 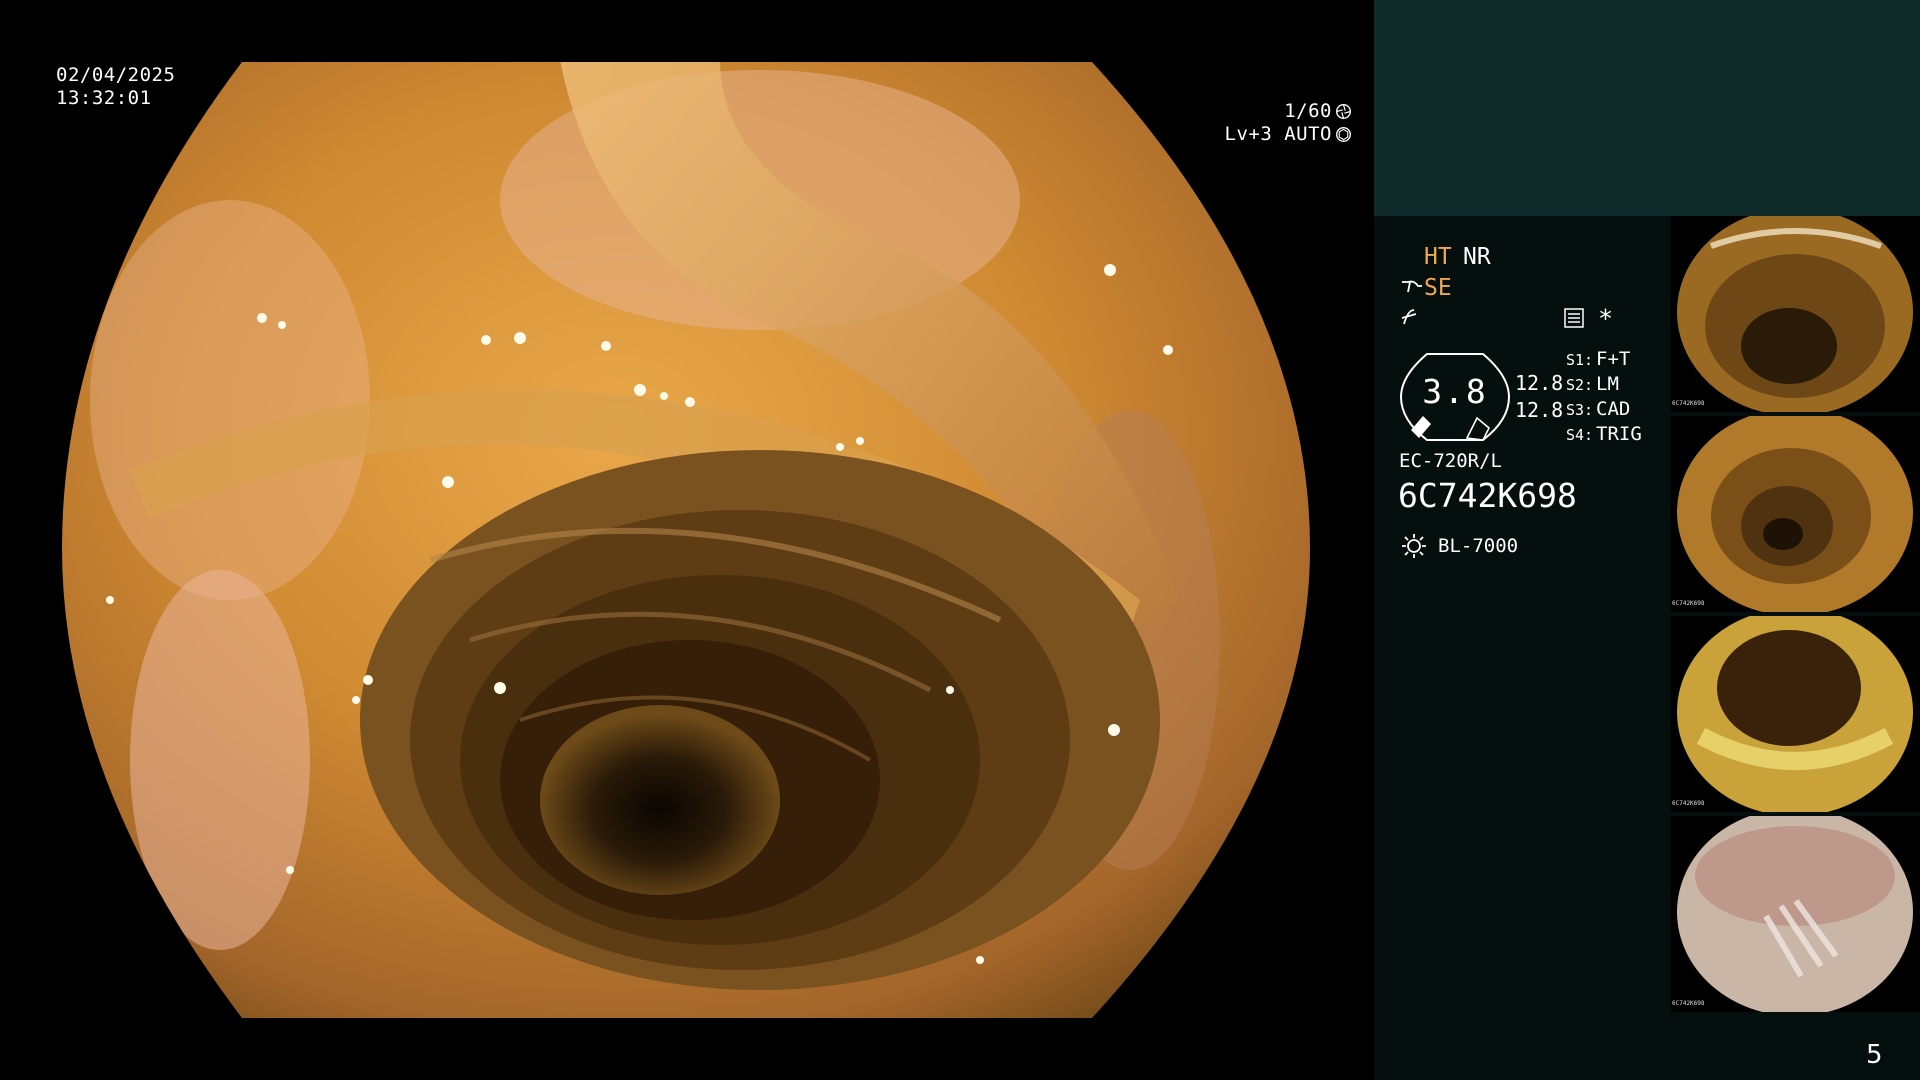 I want to click on switch-key: S4:, so click(x=1580, y=435).